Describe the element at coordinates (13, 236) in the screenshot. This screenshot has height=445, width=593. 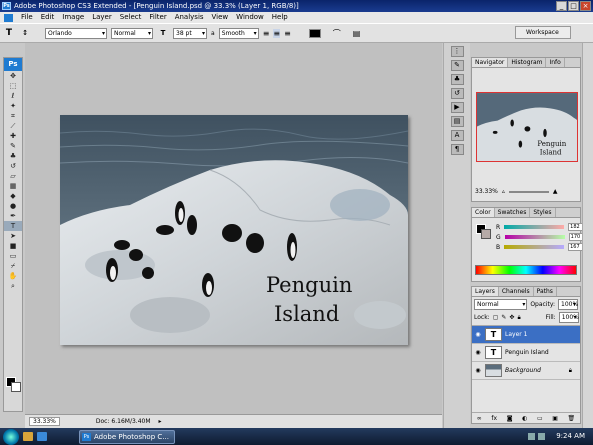
I see `path-selection-tool-icon: ➤` at that location.